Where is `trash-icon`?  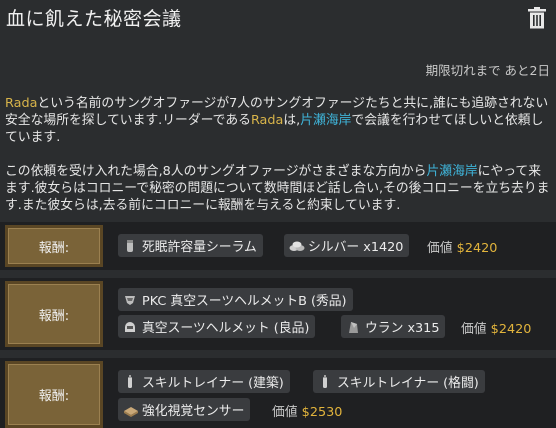 trash-icon is located at coordinates (537, 18).